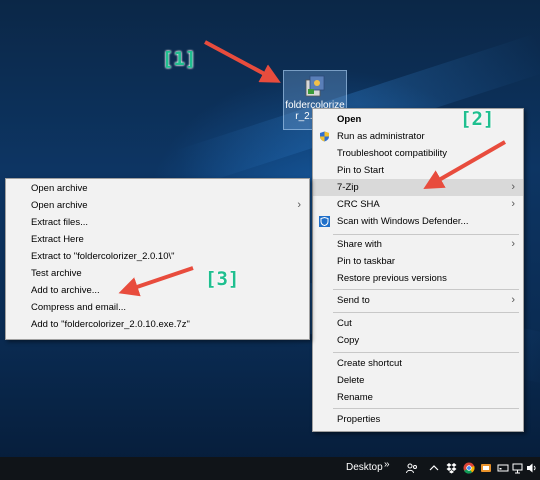 The height and width of the screenshot is (480, 540). I want to click on menu-item-share-with: Share with ›, so click(418, 244).